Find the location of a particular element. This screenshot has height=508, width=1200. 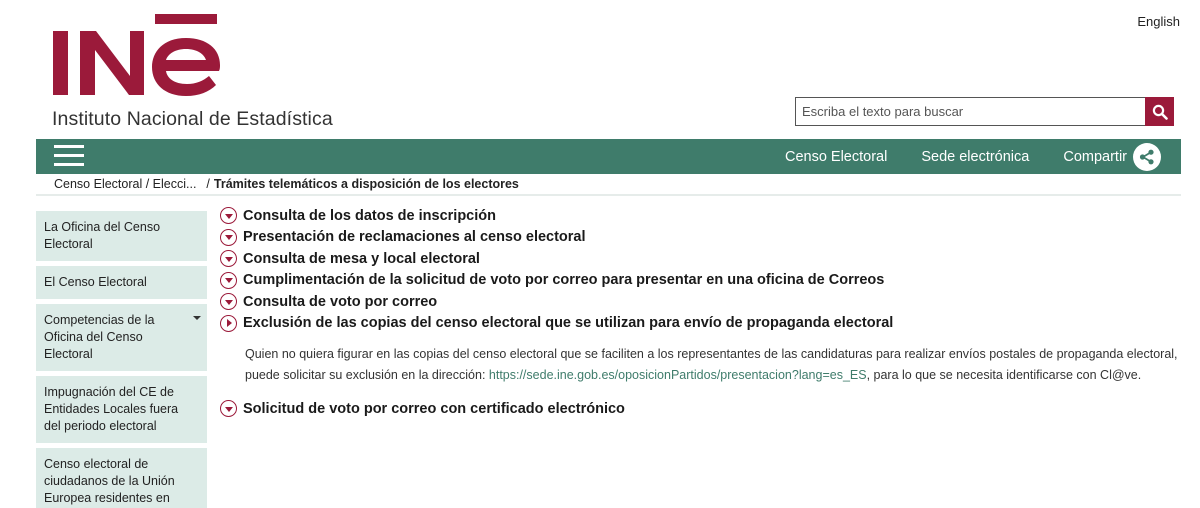

search-input is located at coordinates (970, 111).